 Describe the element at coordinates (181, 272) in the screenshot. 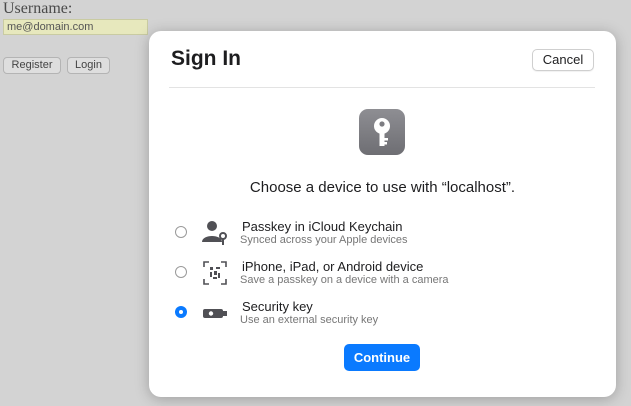

I see `radio-mobile-device` at that location.